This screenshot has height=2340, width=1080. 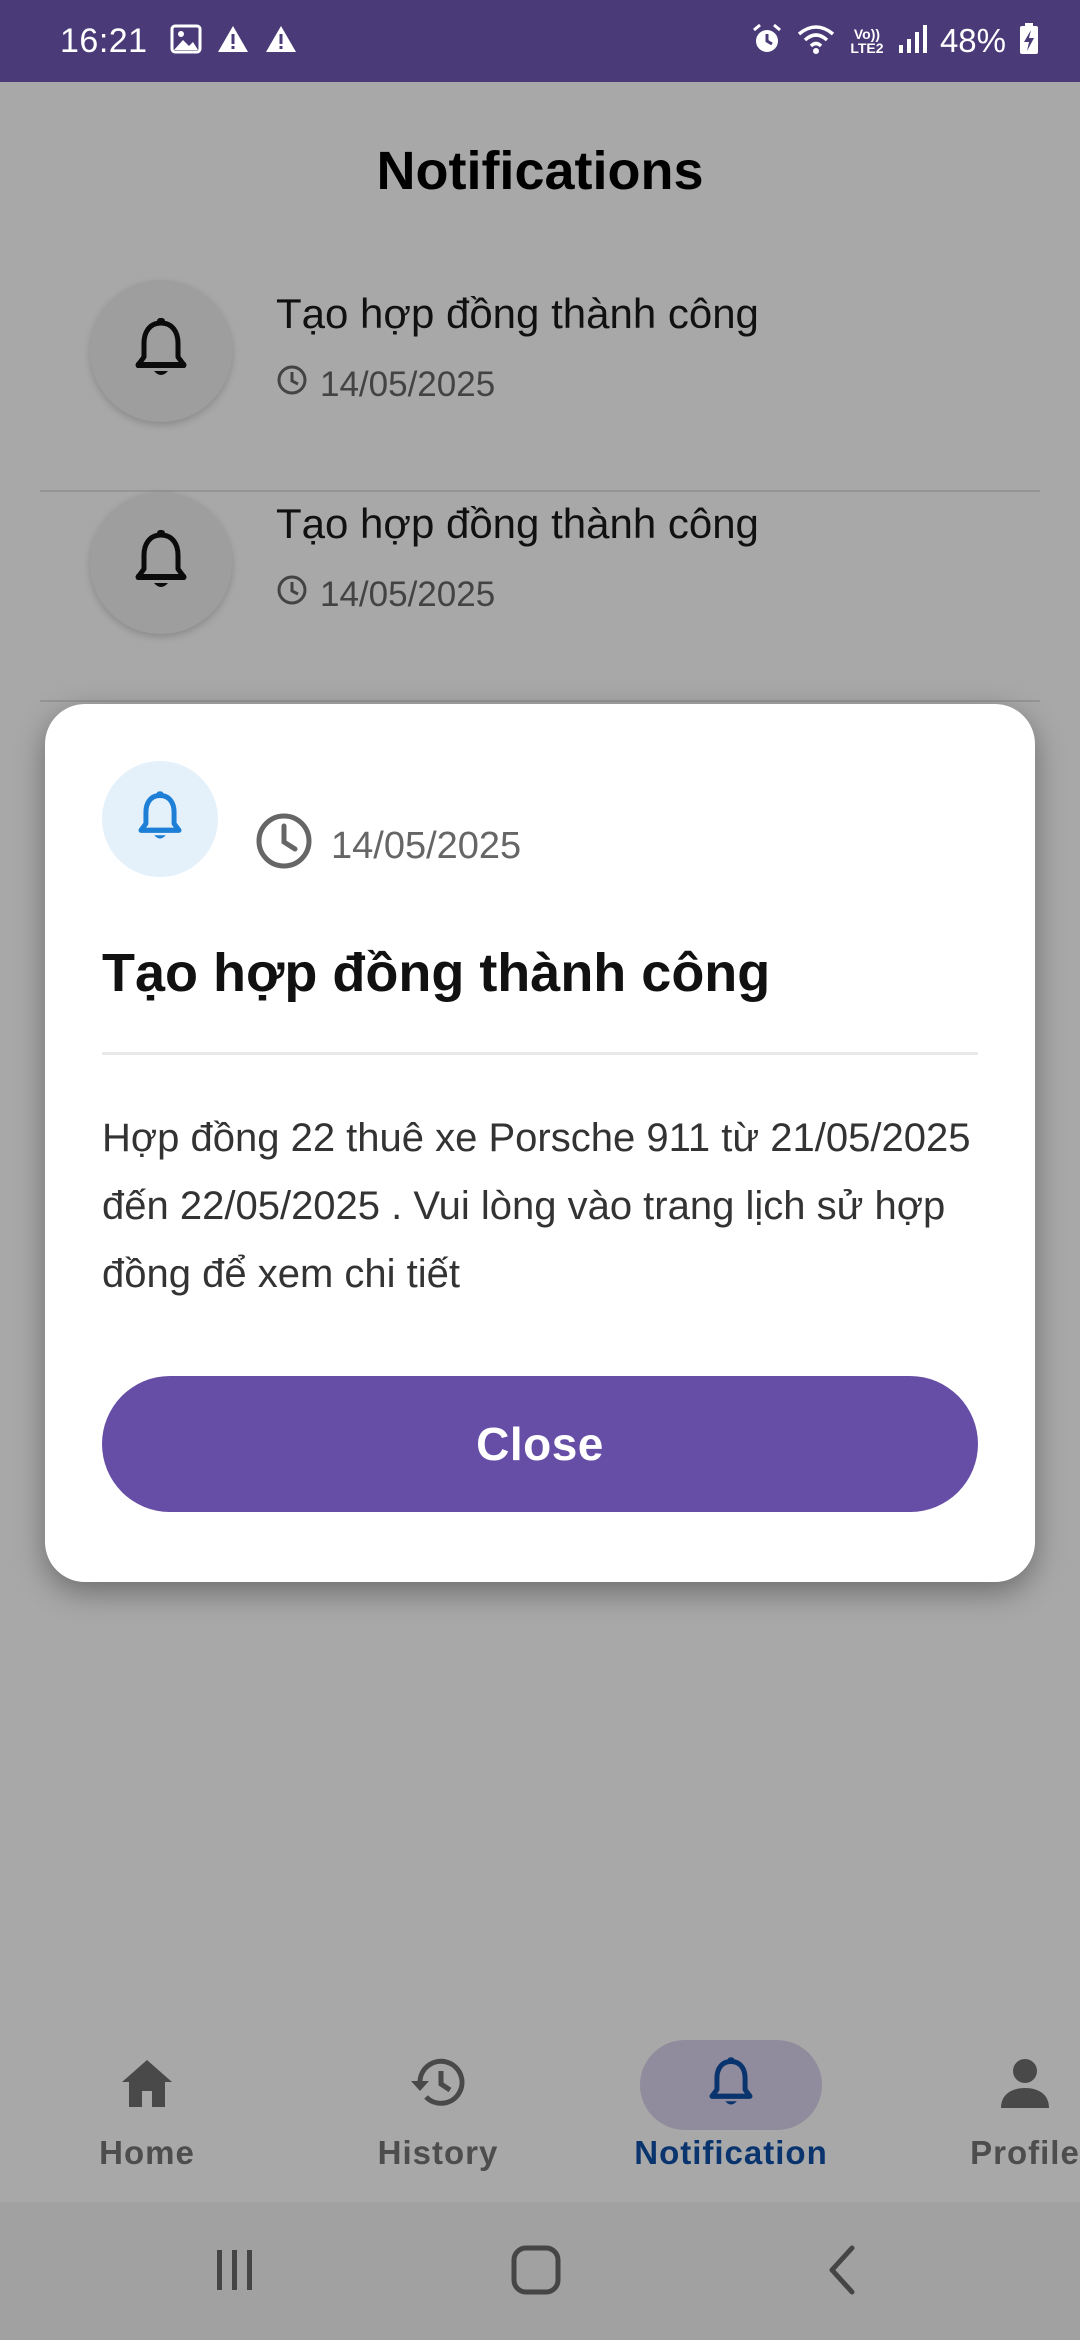 I want to click on wifi-icon, so click(x=816, y=41).